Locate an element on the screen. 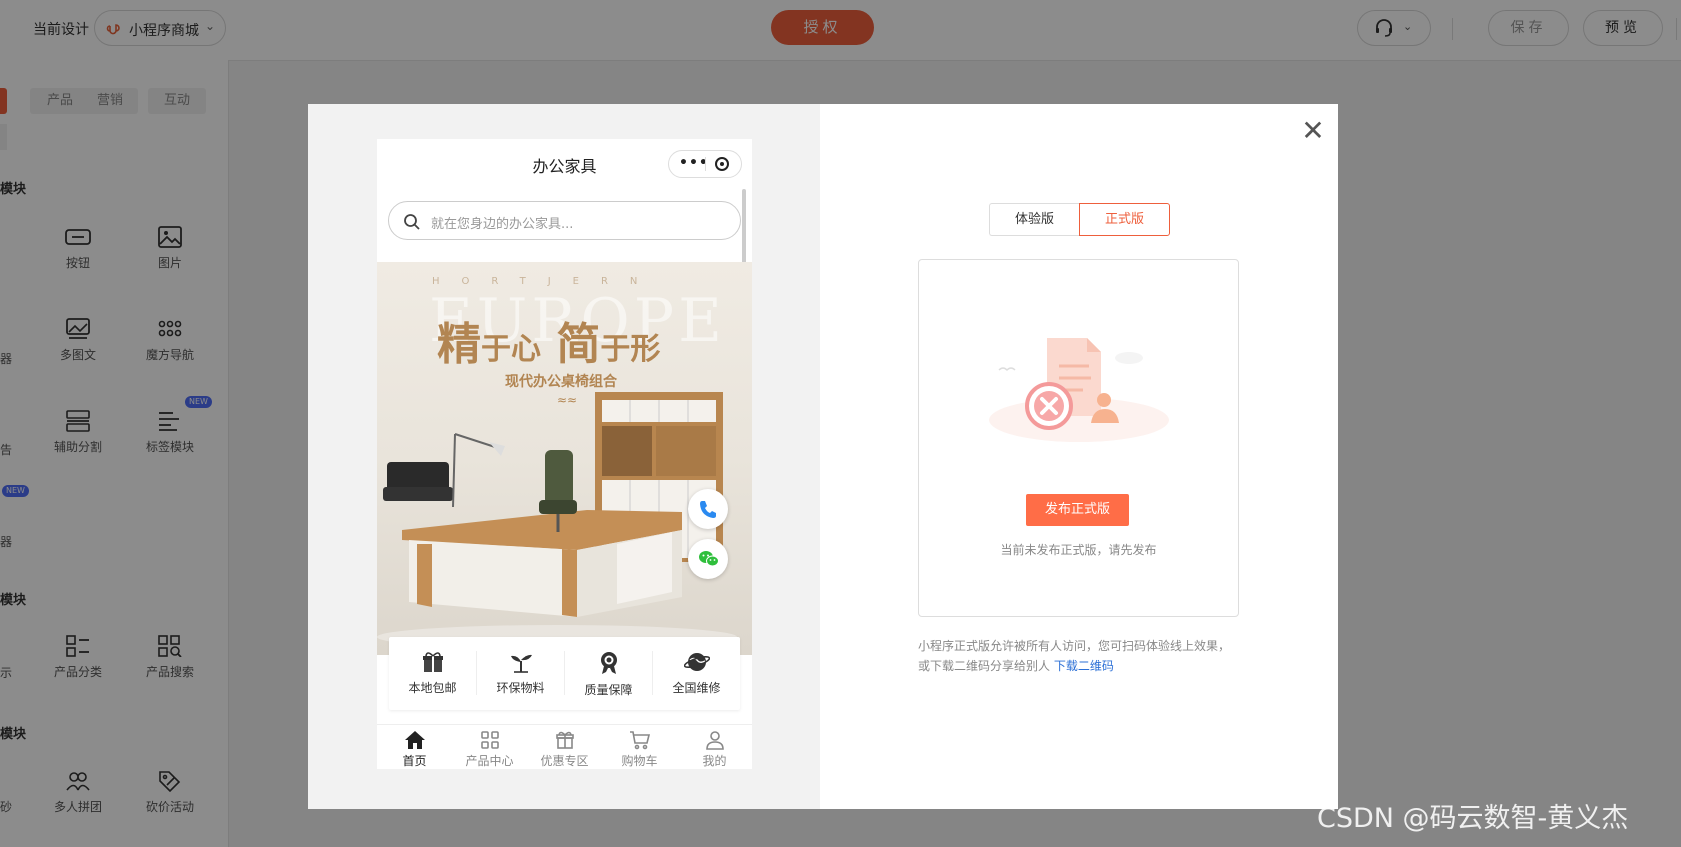 The image size is (1681, 847). tab-trial-version: 体验版 is located at coordinates (1034, 219).